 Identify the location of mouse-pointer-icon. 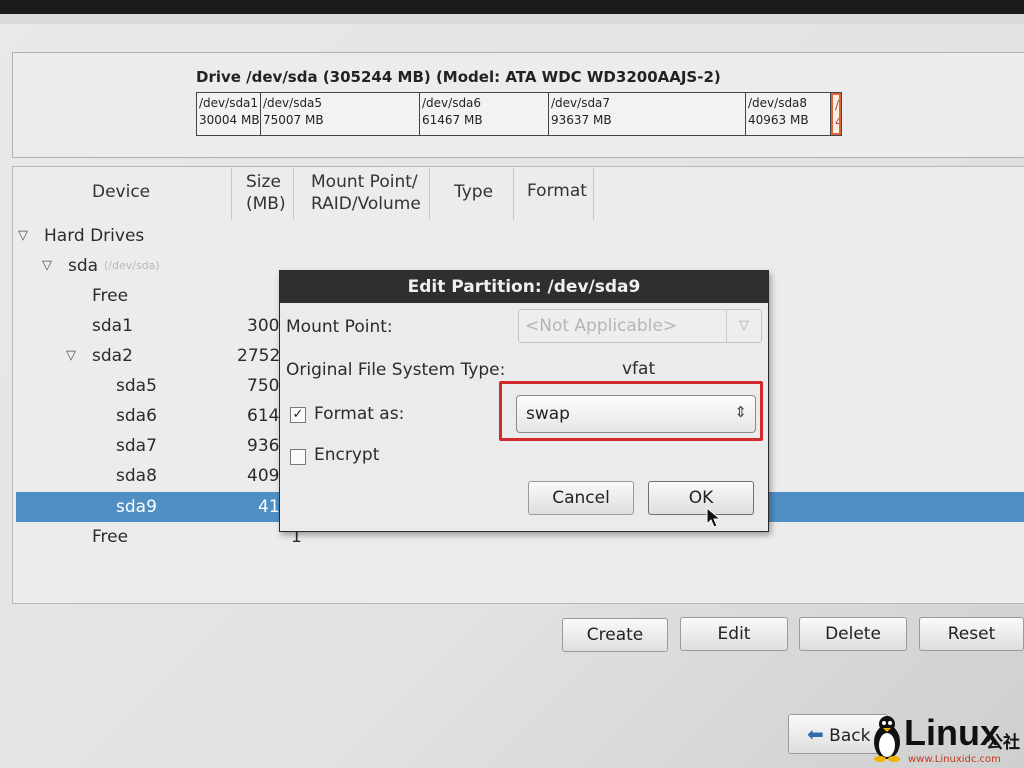
(714, 517).